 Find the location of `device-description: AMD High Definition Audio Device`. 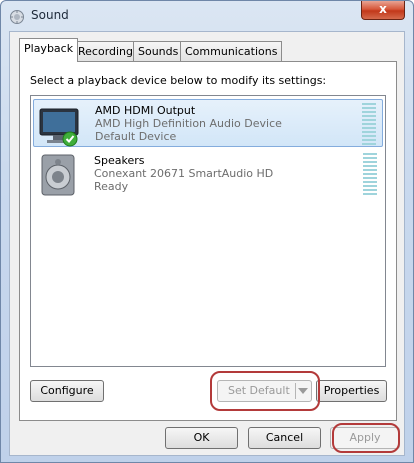

device-description: AMD High Definition Audio Device is located at coordinates (188, 123).